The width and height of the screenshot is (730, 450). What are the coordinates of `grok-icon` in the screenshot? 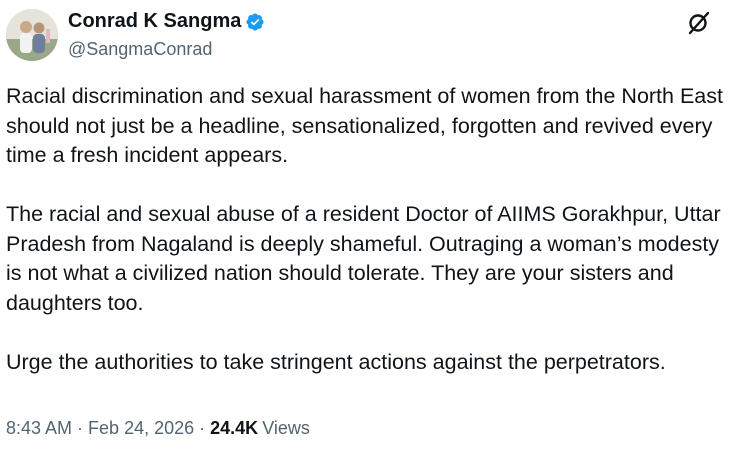 It's located at (699, 23).